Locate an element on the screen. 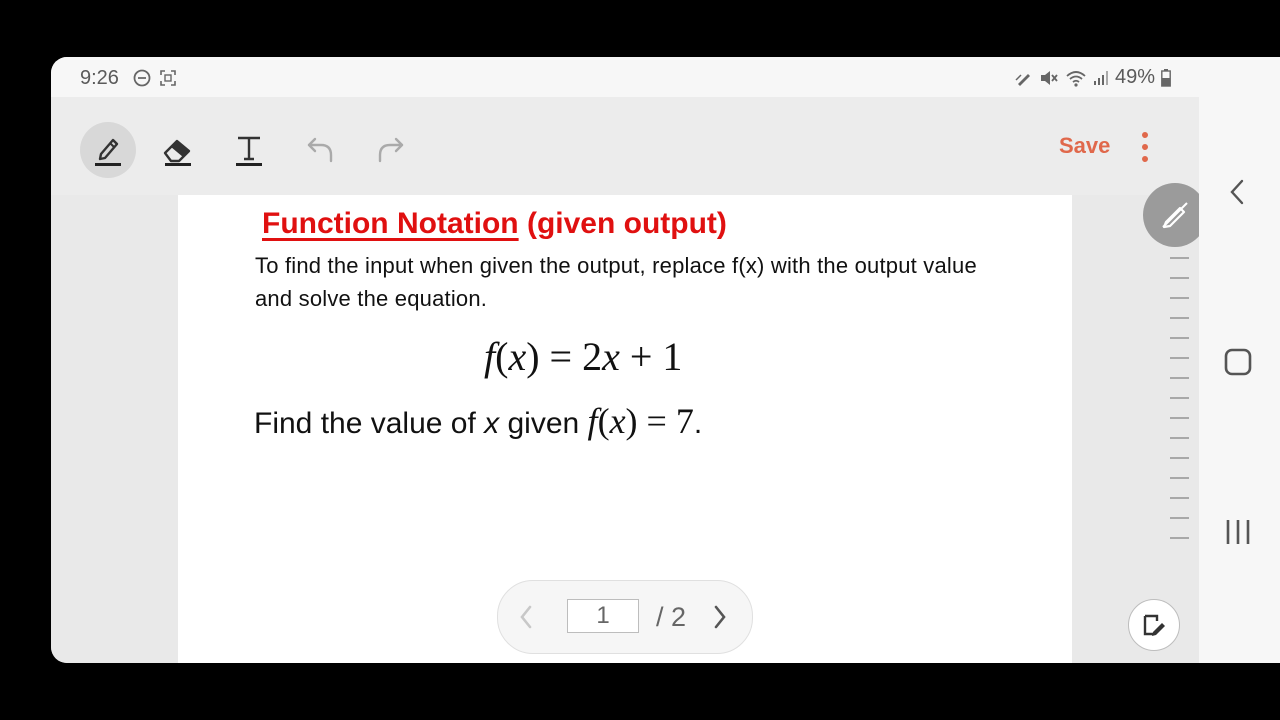 The image size is (1280, 720). pen-tool-button is located at coordinates (108, 150).